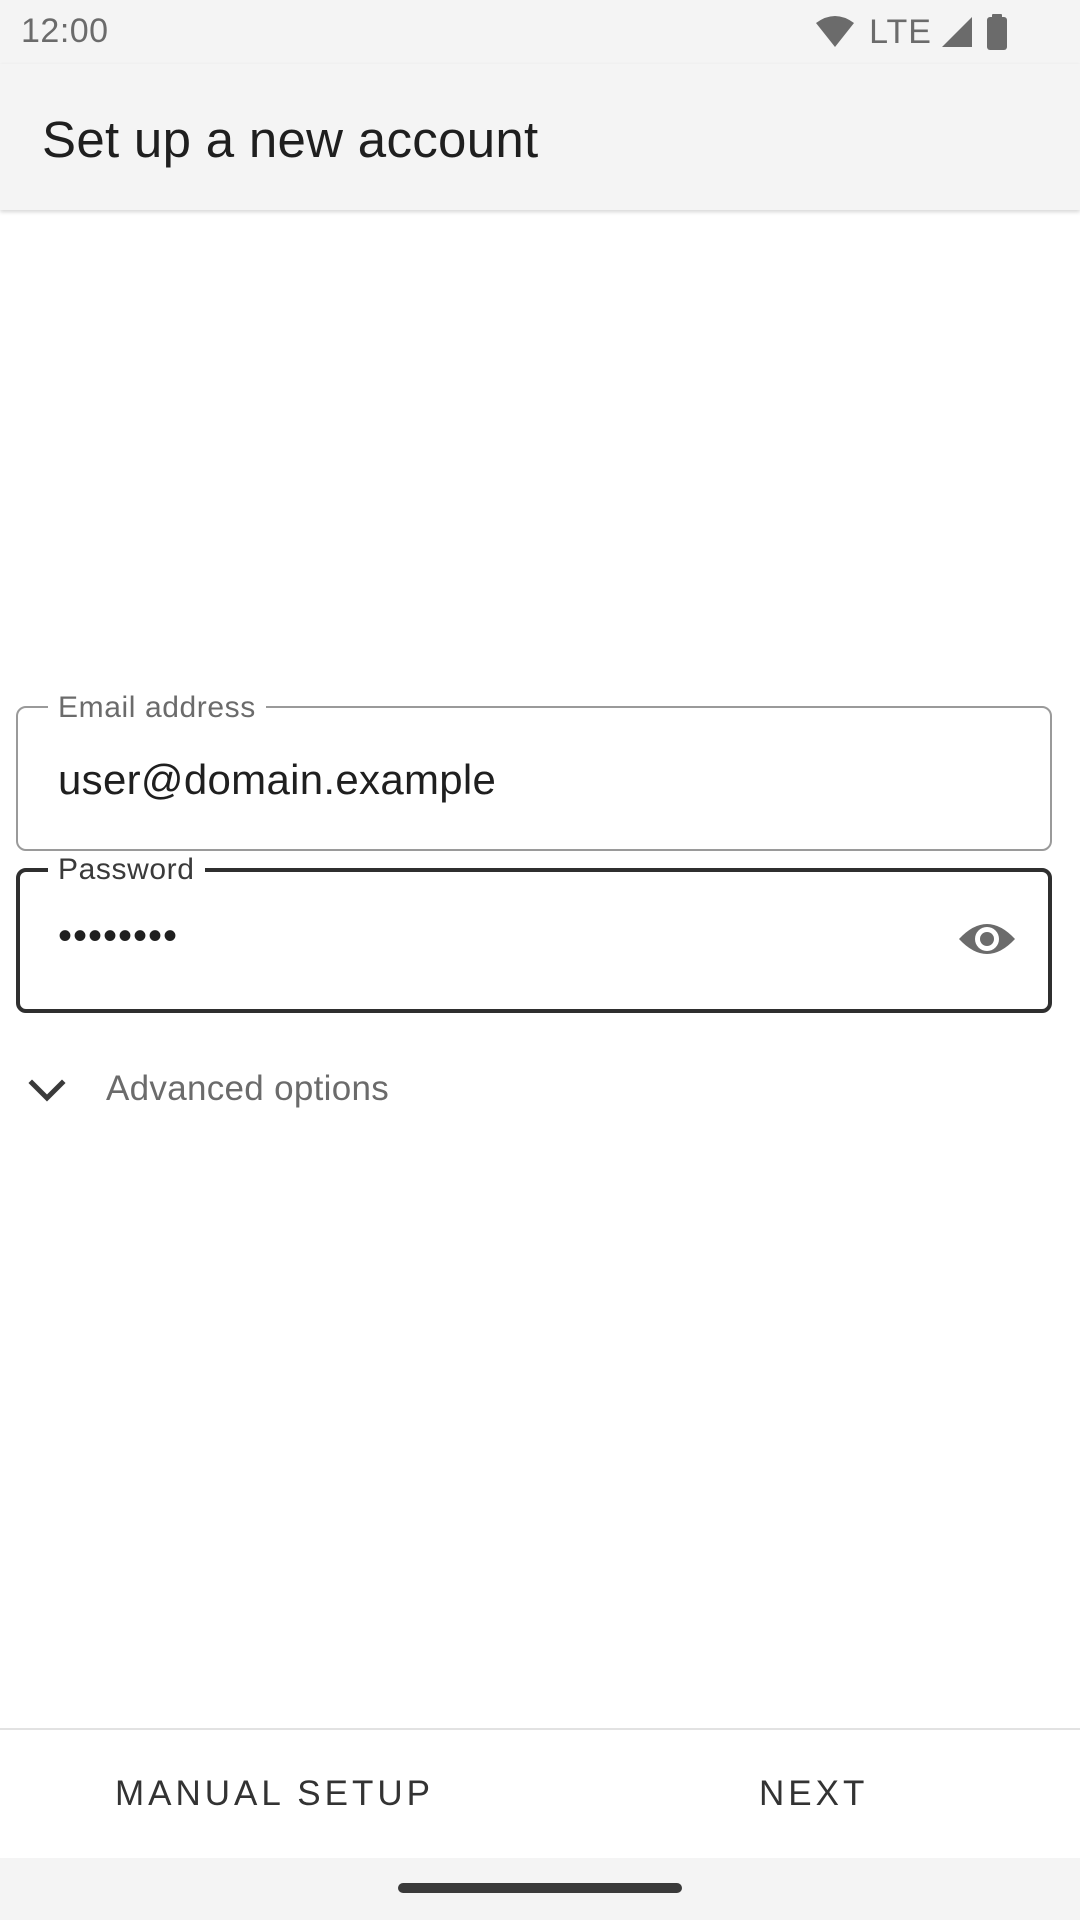 The height and width of the screenshot is (1920, 1080). I want to click on bottom-action-bar: MANUAL SETUP NEXT, so click(540, 1793).